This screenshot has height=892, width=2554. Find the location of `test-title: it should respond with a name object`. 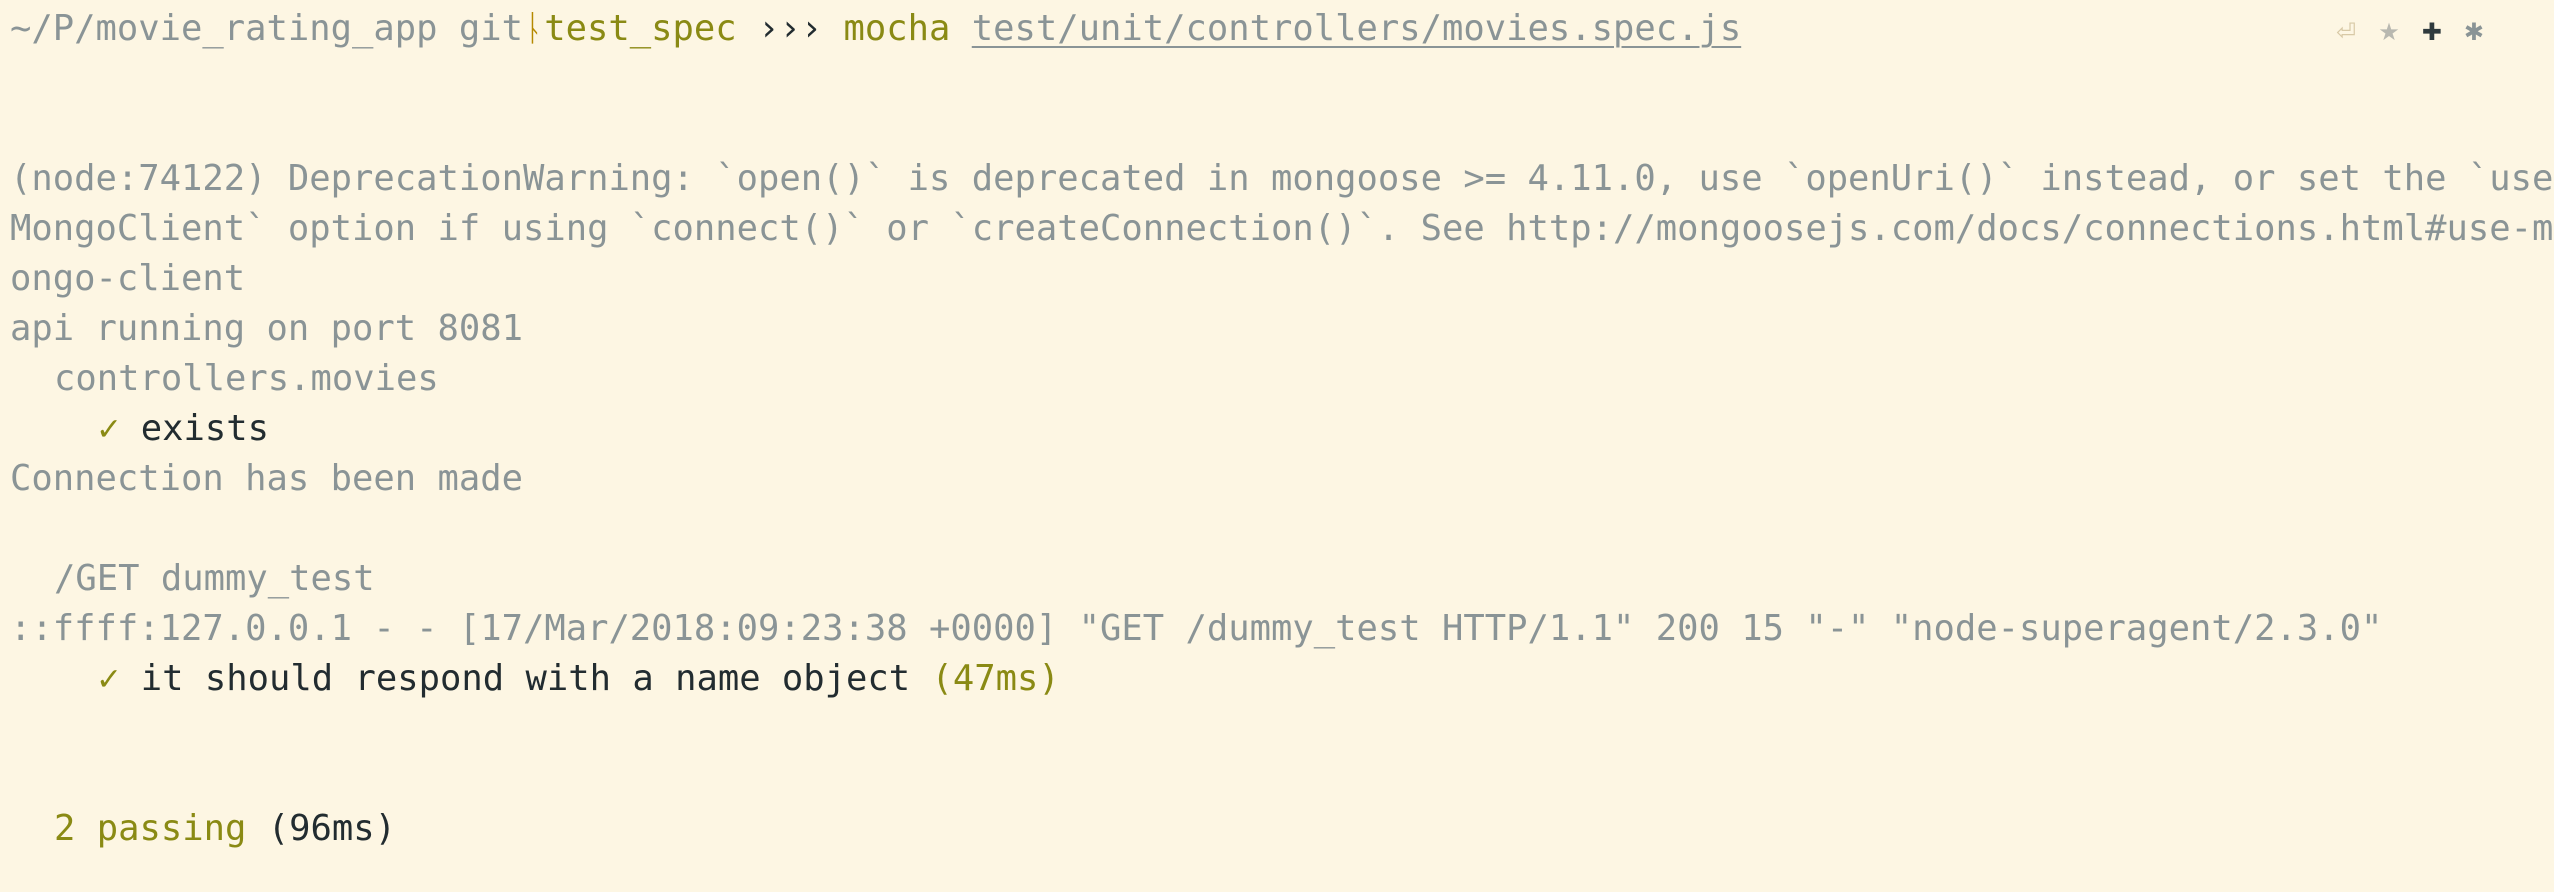

test-title: it should respond with a name object is located at coordinates (525, 678).